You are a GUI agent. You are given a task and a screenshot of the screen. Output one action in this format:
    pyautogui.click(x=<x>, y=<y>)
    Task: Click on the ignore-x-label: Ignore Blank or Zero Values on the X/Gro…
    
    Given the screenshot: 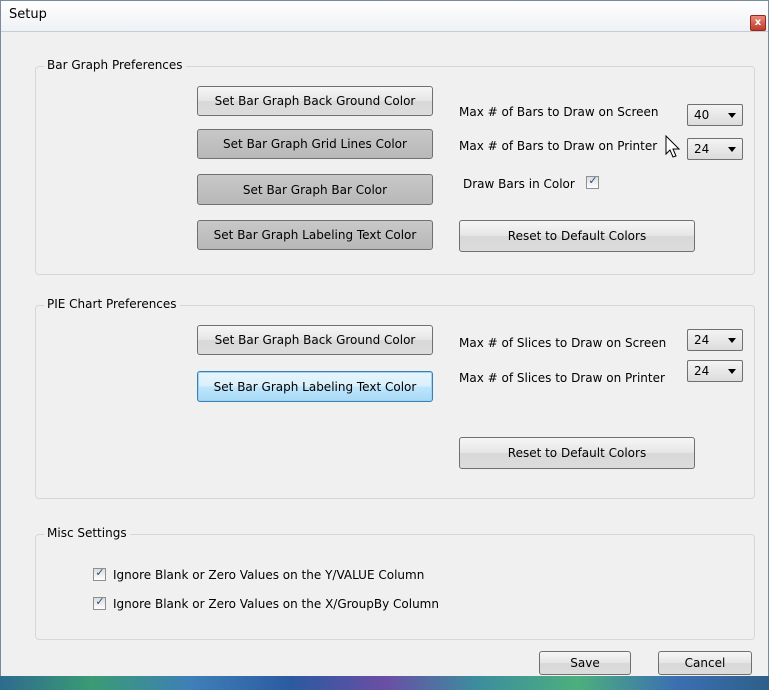 What is the action you would take?
    pyautogui.click(x=276, y=604)
    